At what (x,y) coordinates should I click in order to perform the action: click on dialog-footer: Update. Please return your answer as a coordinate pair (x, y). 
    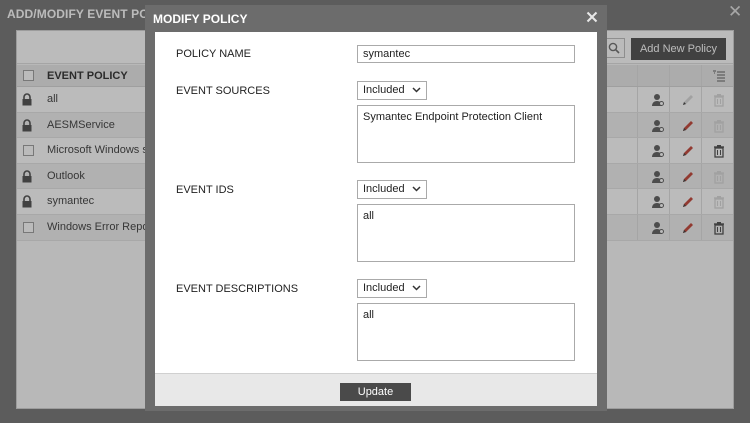
    Looking at the image, I should click on (376, 389).